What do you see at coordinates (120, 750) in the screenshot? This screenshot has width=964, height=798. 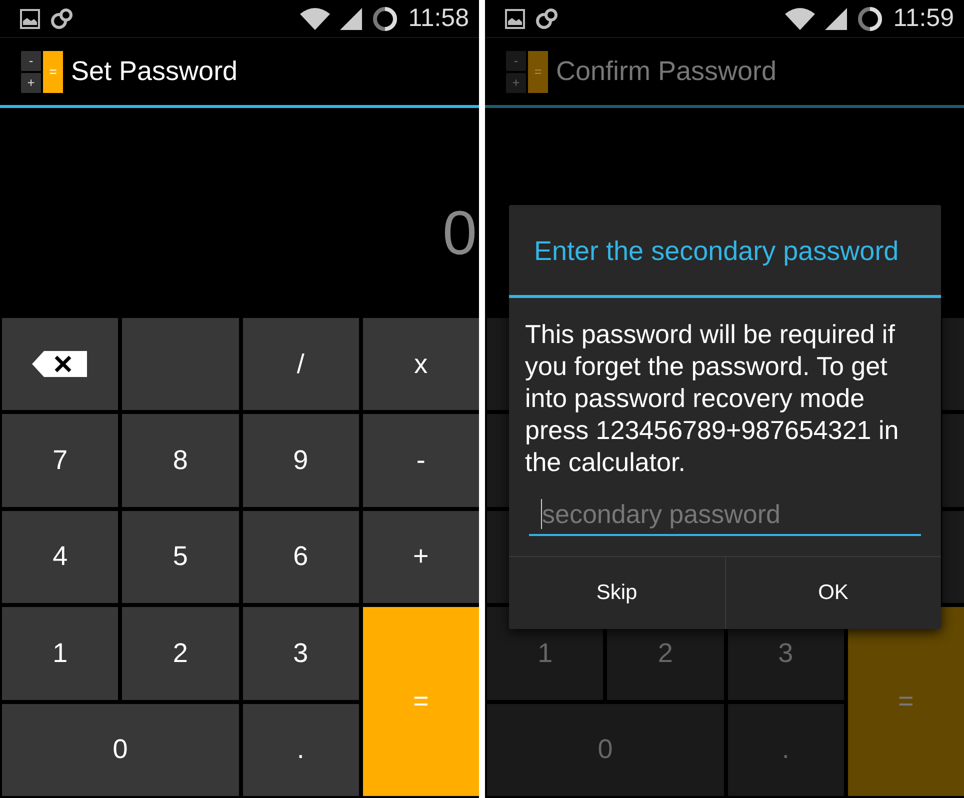 I see `calculator-key: 0` at bounding box center [120, 750].